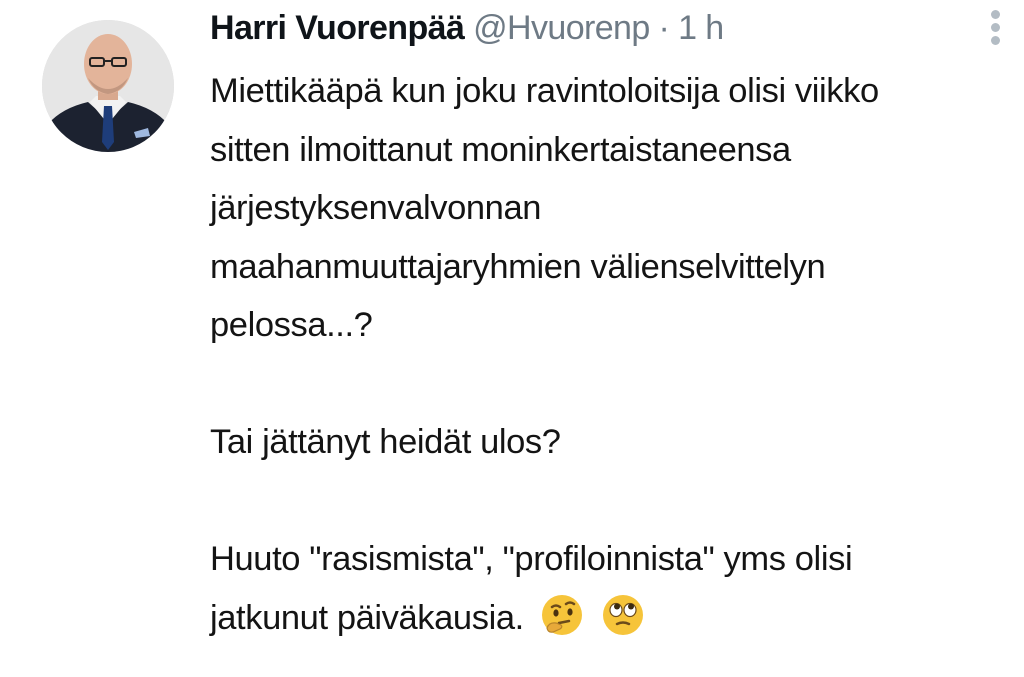 This screenshot has width=1024, height=677. I want to click on text-line: jatkunut päiväkausia., so click(367, 617).